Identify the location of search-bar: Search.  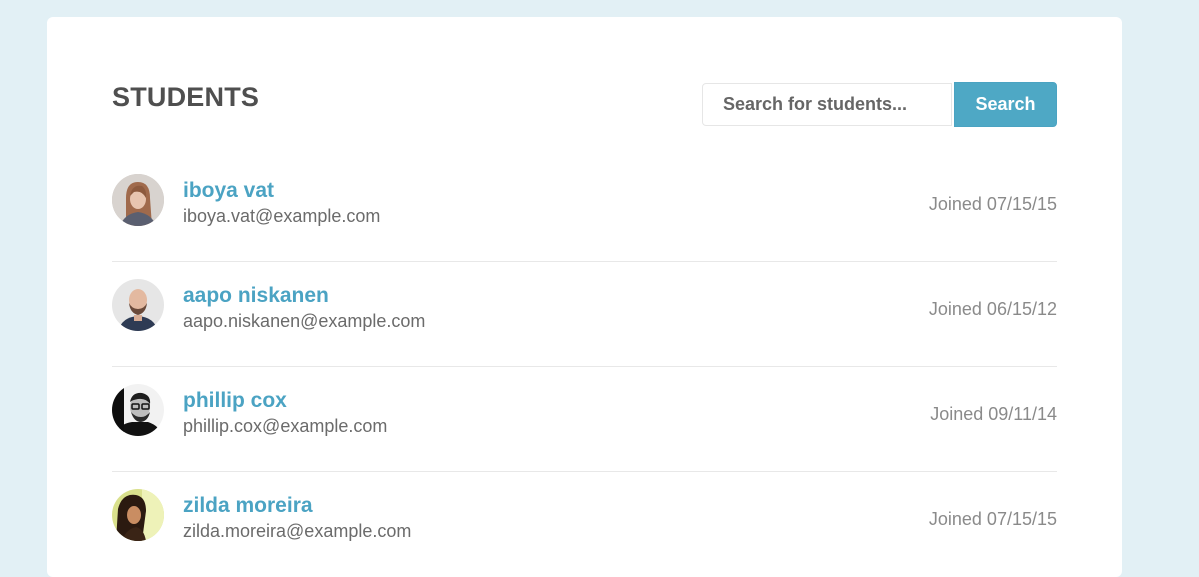
(879, 104).